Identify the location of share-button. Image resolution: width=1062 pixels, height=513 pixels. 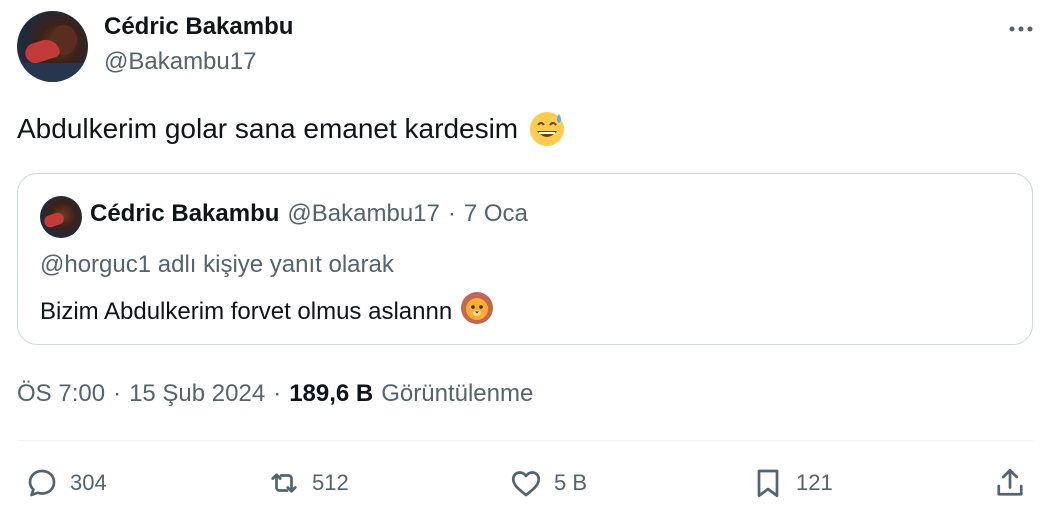
(1010, 483).